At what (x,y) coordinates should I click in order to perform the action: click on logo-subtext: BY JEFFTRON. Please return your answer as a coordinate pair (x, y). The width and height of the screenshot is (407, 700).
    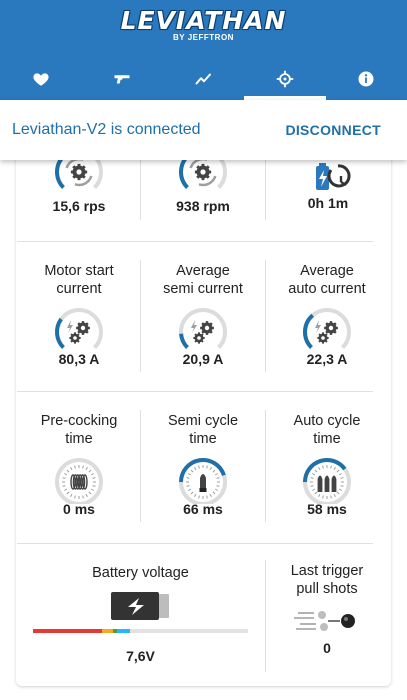
    Looking at the image, I should click on (203, 37).